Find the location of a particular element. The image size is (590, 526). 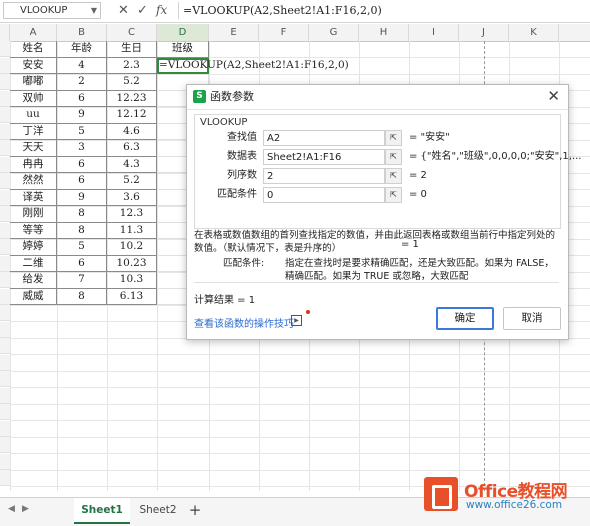

table-cell: 然然 is located at coordinates (33, 181).